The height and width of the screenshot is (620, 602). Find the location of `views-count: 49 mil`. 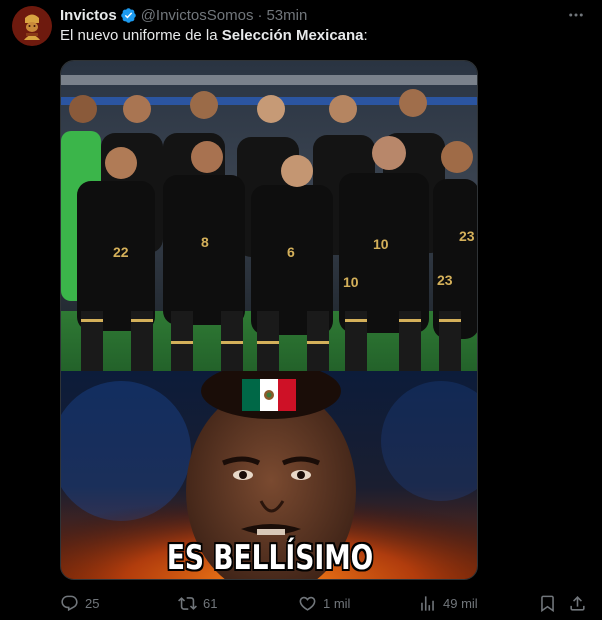

views-count: 49 mil is located at coordinates (460, 603).